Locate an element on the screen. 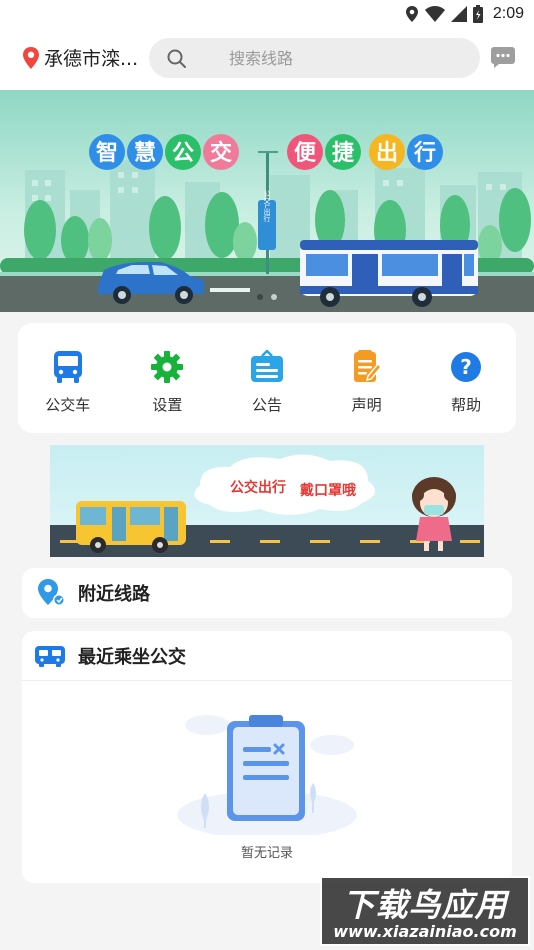 The image size is (534, 950). menu-item-statement: 声明 is located at coordinates (367, 378).